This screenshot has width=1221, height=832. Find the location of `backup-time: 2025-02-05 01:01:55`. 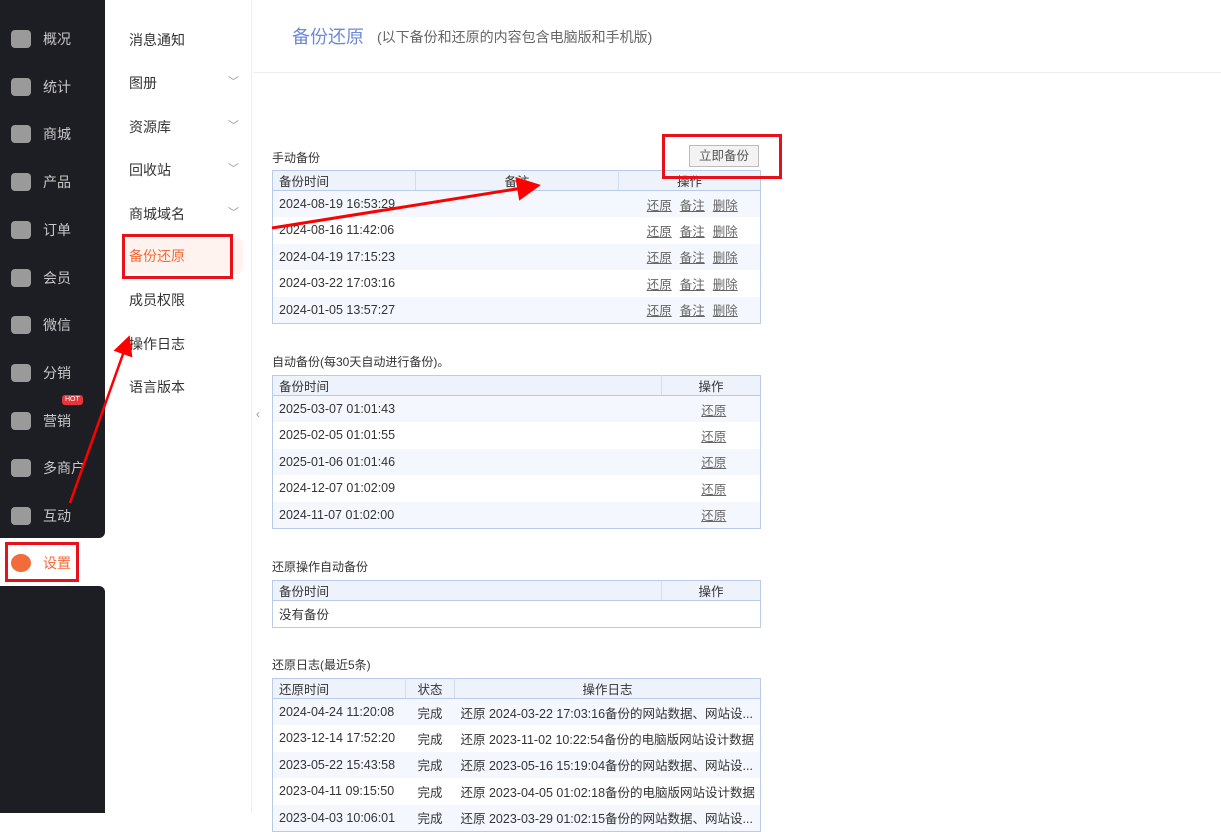

backup-time: 2025-02-05 01:01:55 is located at coordinates (337, 435).